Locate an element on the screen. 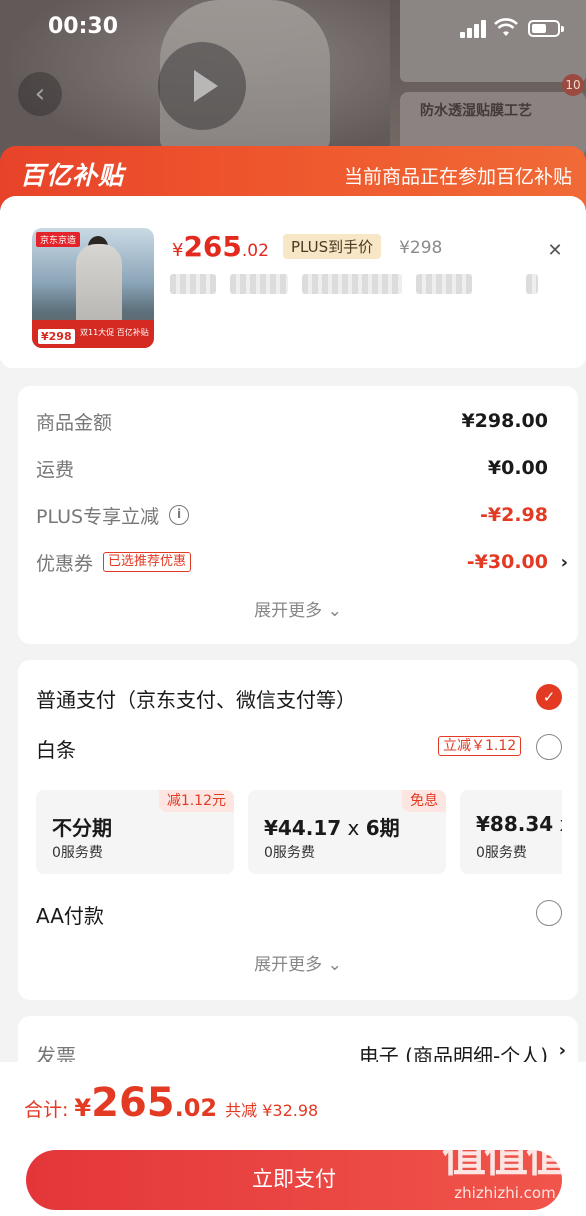 Image resolution: width=586 pixels, height=1216 pixels. goods-amount-row: 商品金额 ¥298.00 is located at coordinates (292, 421).